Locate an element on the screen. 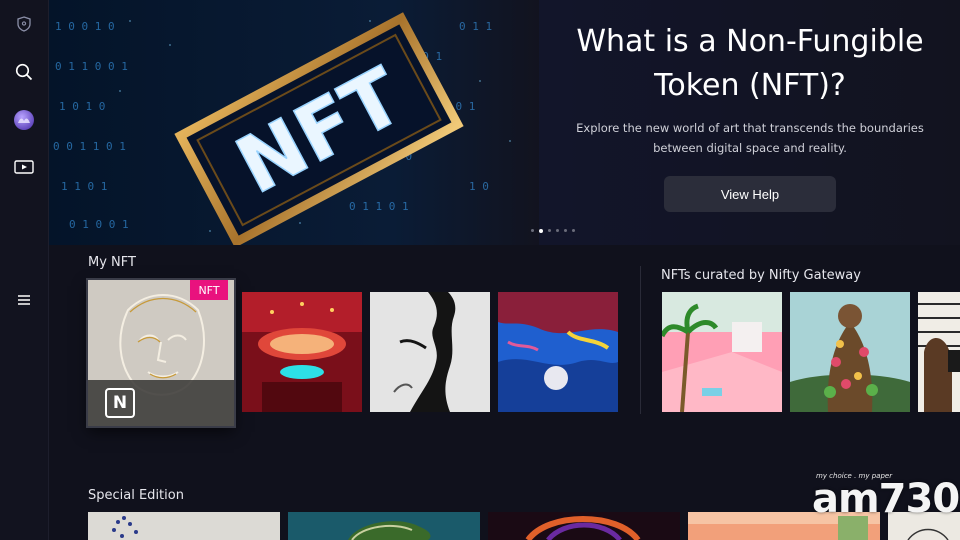 This screenshot has height=540, width=960. search-icon is located at coordinates (24, 72).